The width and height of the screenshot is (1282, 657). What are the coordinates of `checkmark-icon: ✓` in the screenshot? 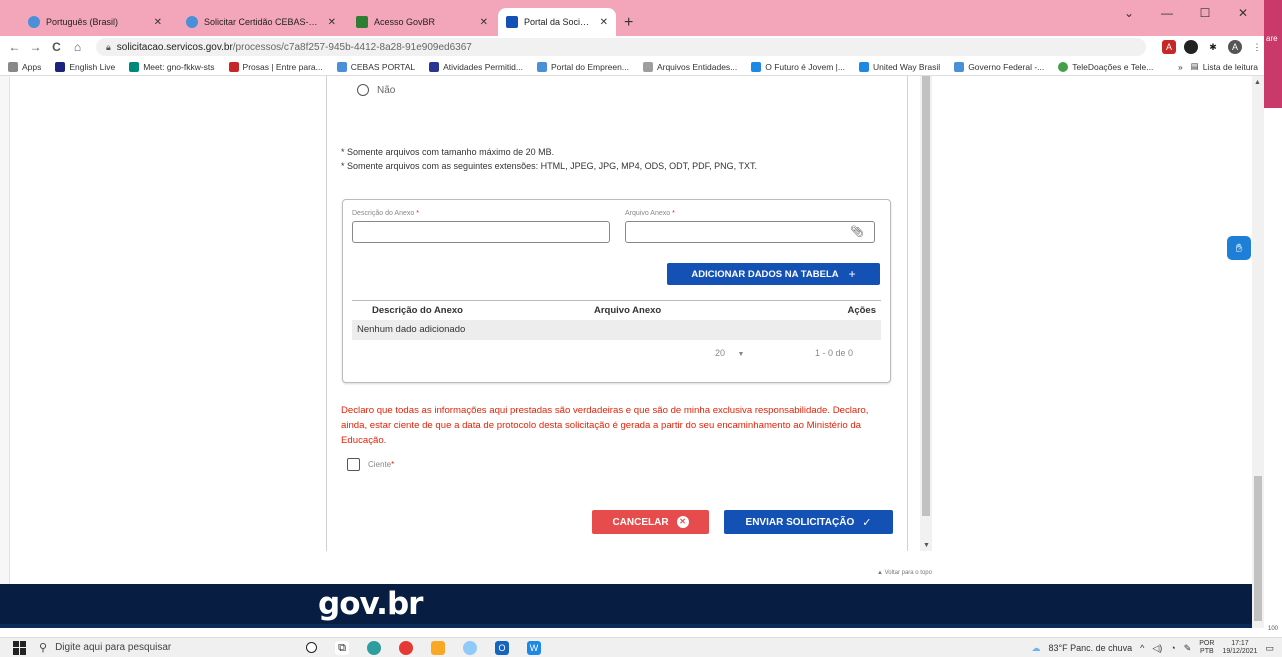 It's located at (867, 522).